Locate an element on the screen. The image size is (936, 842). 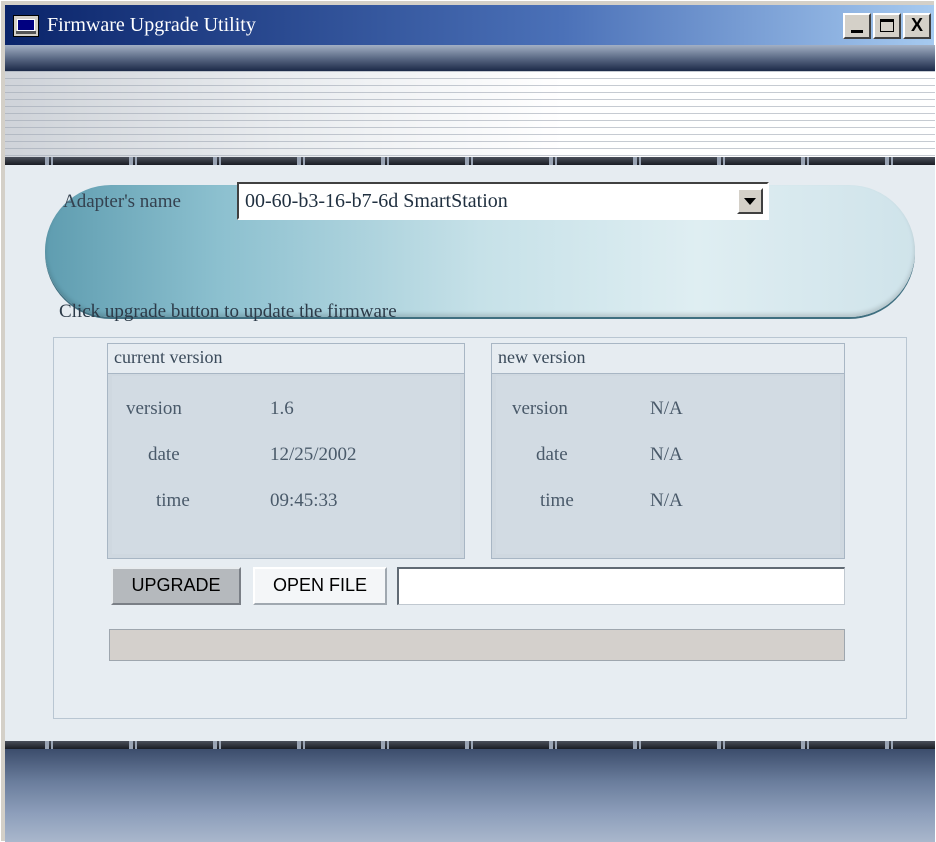
adapter-select-value: 00-60-b3-16-b7-6d SmartStation is located at coordinates (376, 201).